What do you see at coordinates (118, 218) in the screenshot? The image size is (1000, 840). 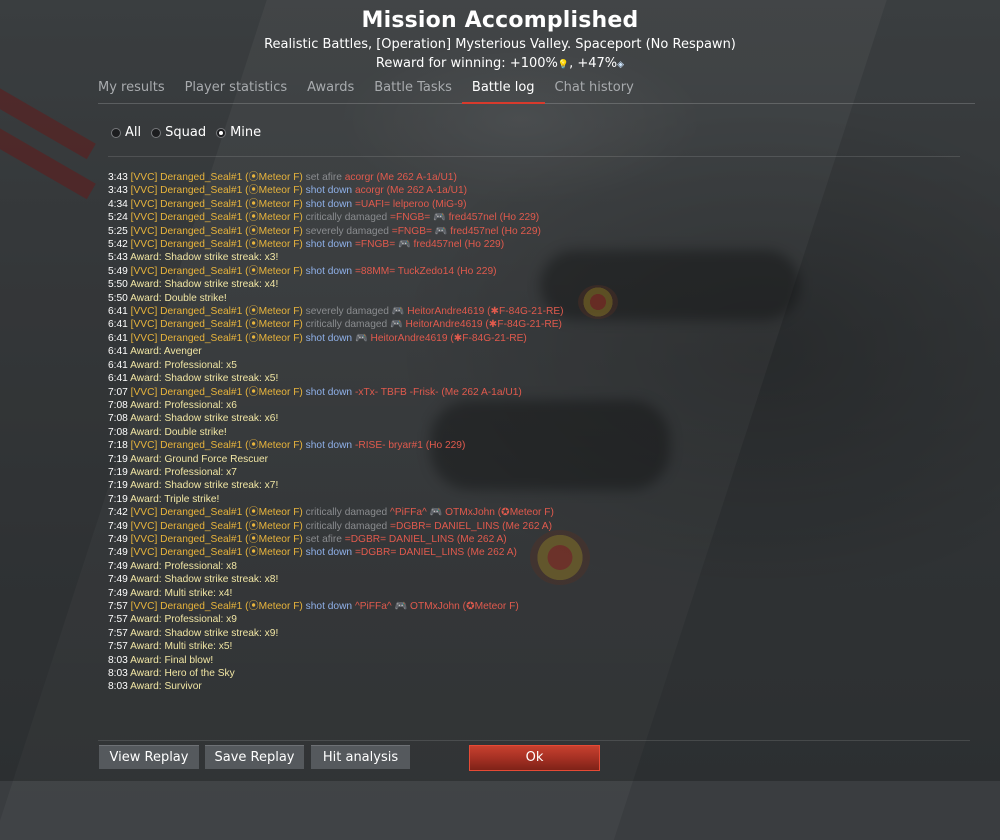 I see `log-time: 5:24` at bounding box center [118, 218].